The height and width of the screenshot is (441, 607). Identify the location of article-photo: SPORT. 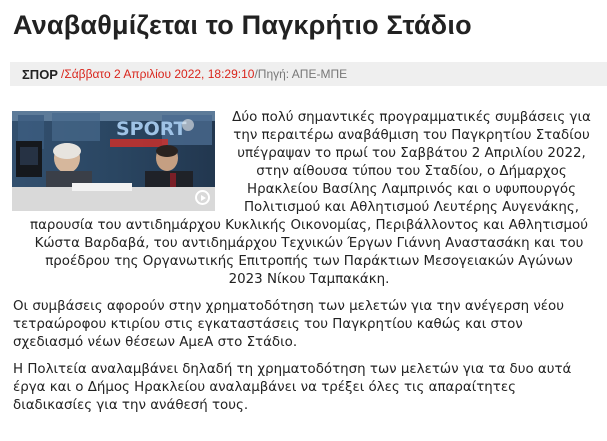
(113, 161).